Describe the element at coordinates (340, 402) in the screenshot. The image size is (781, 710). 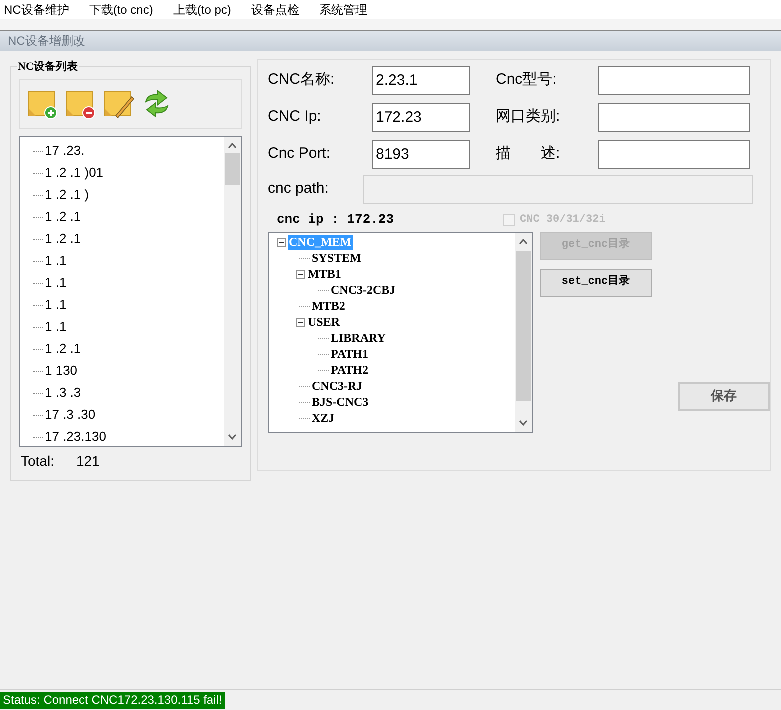
I see `tree-item: BJS-CNC3` at that location.